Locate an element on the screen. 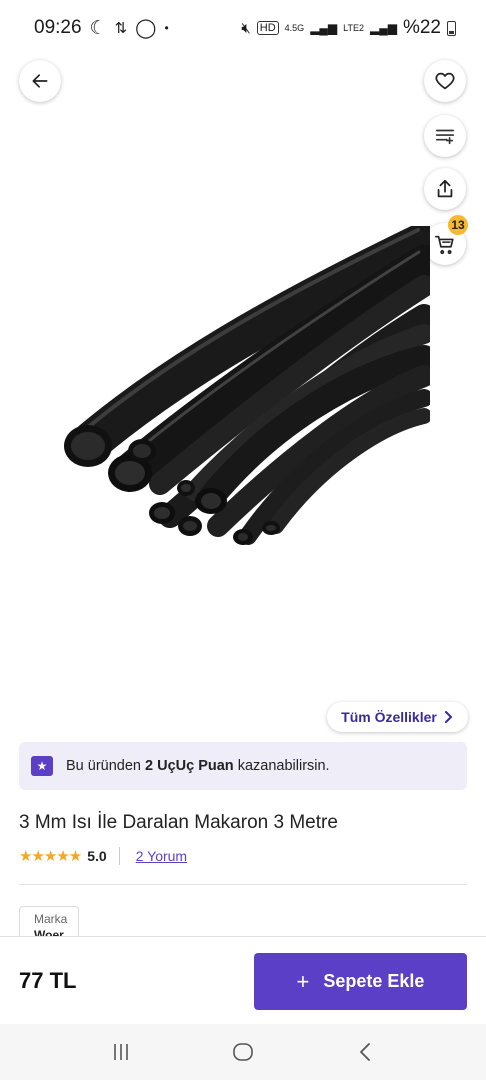 This screenshot has width=486, height=1080. reviews-link: 2 Yorum is located at coordinates (161, 856).